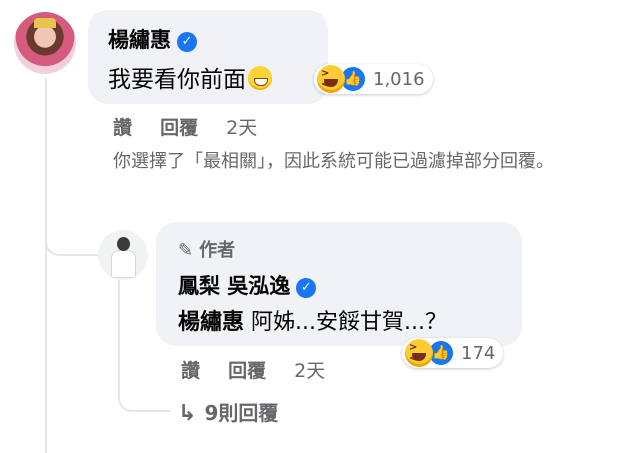 Image resolution: width=622 pixels, height=453 pixels. What do you see at coordinates (312, 322) in the screenshot?
I see `reply-text: 楊繡惠 阿姊...安餒甘賀...？` at bounding box center [312, 322].